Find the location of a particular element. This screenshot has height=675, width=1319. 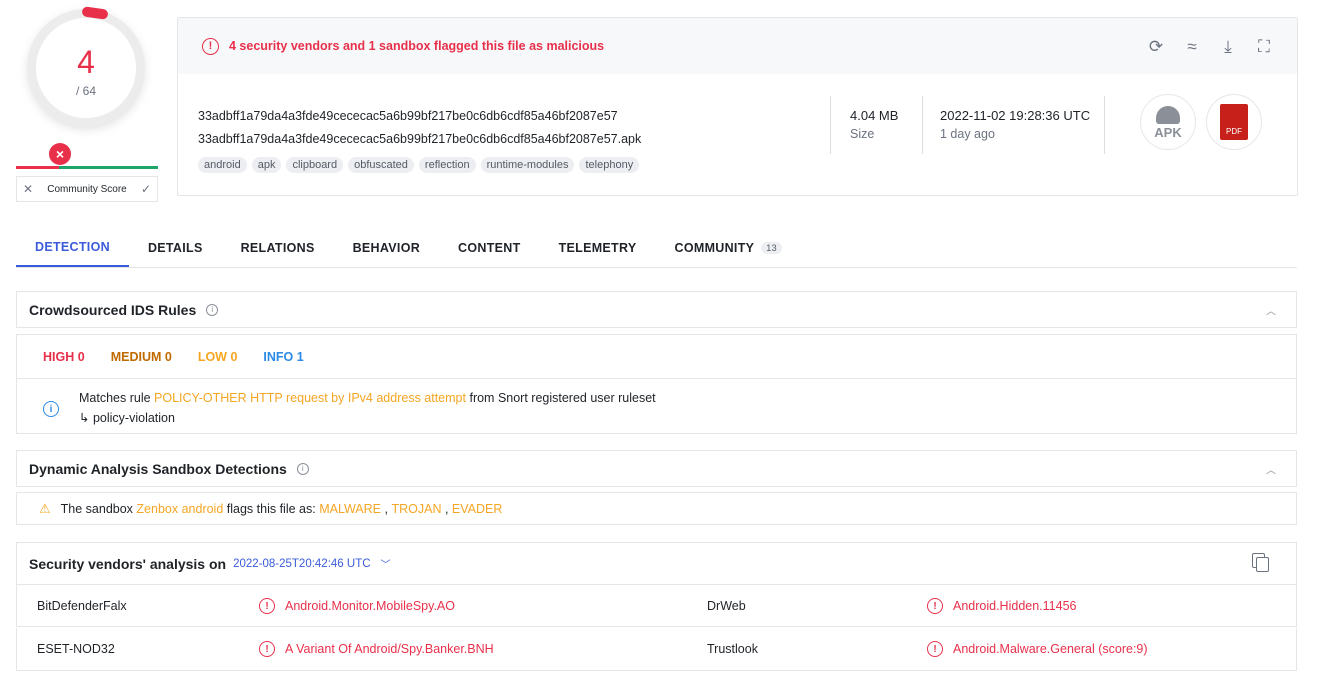

tab-telemetry: TELEMETRY is located at coordinates (598, 247).